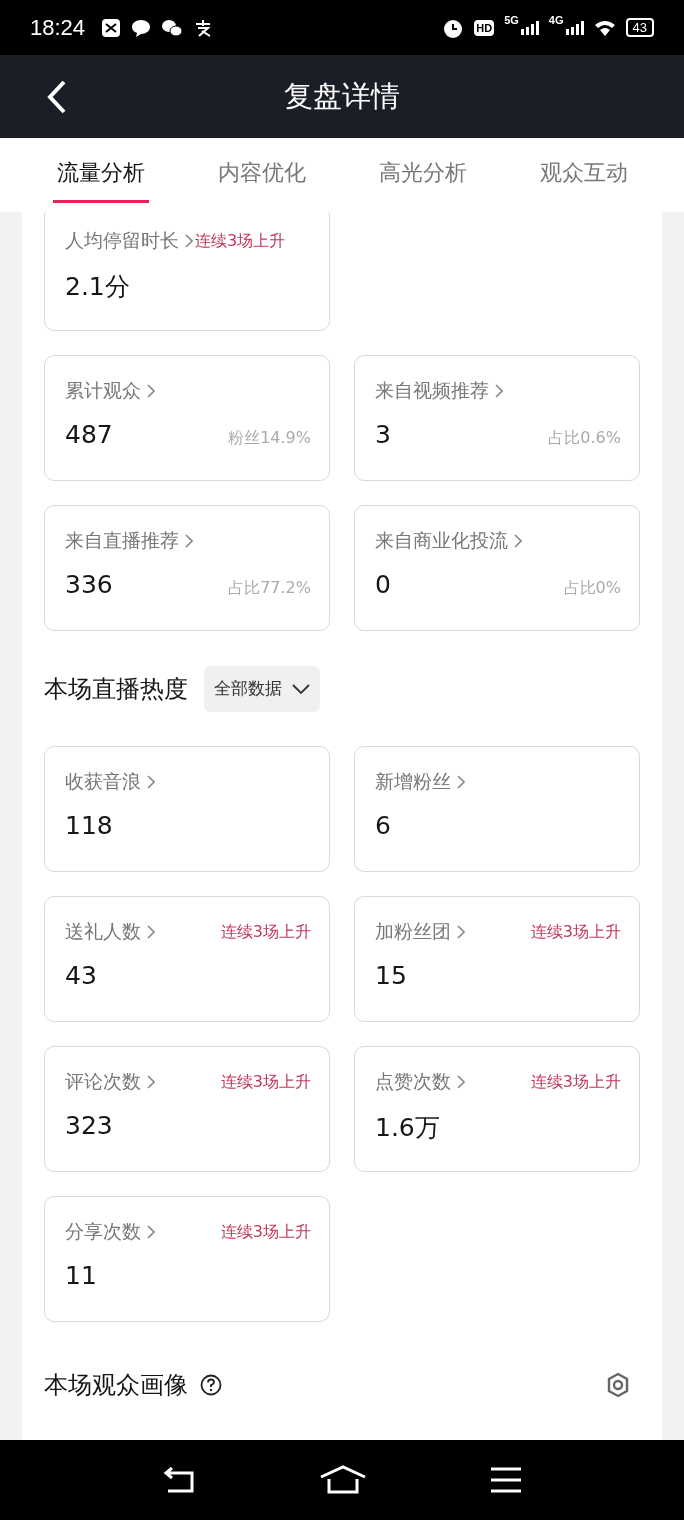 This screenshot has width=684, height=1520. I want to click on section-title: 本场直播热度, so click(116, 689).